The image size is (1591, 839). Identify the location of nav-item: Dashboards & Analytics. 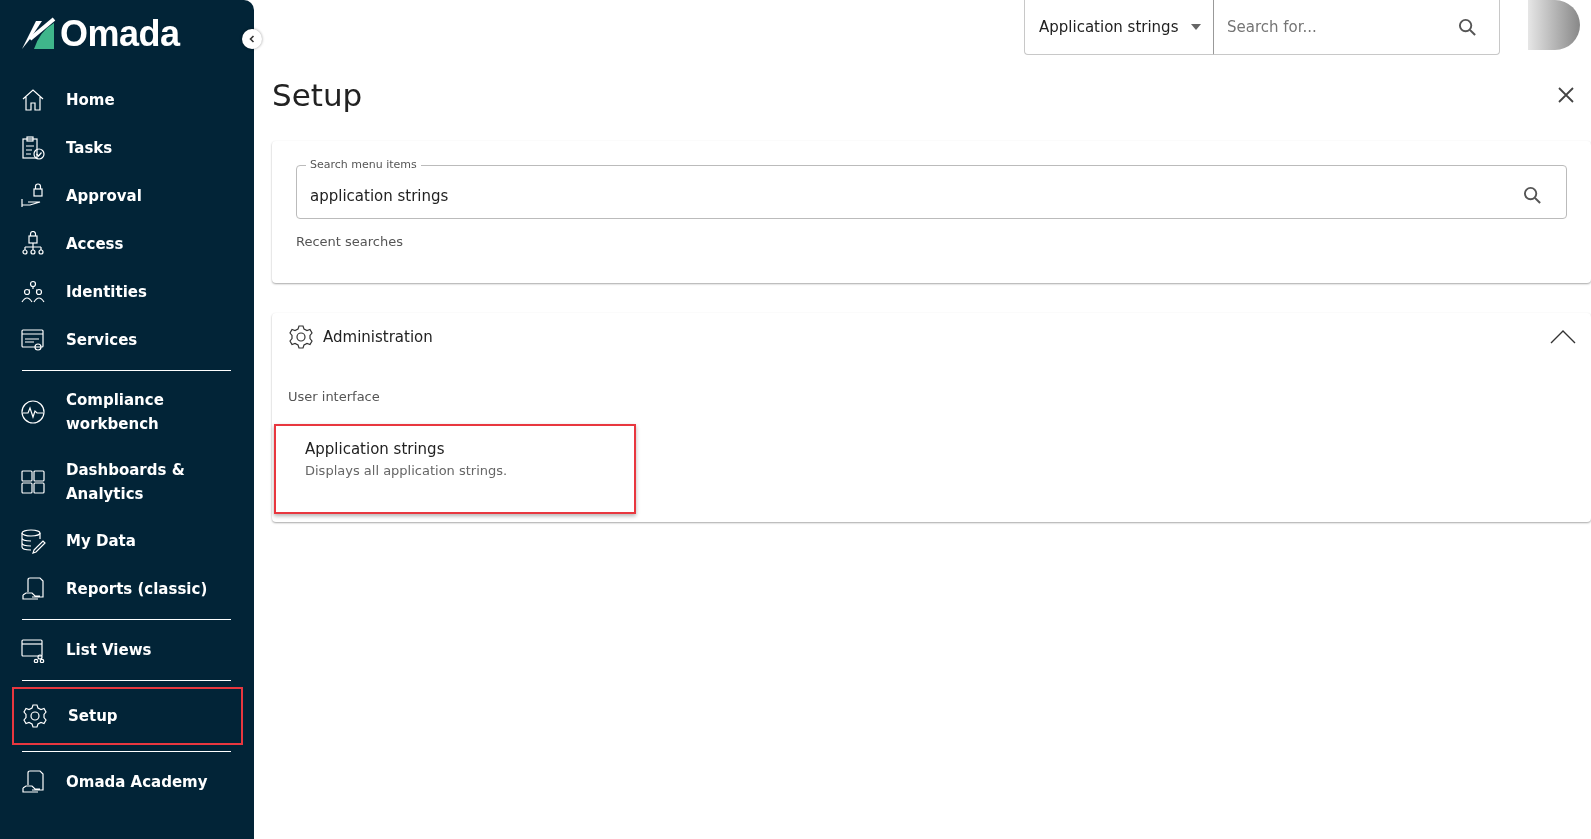
(125, 482).